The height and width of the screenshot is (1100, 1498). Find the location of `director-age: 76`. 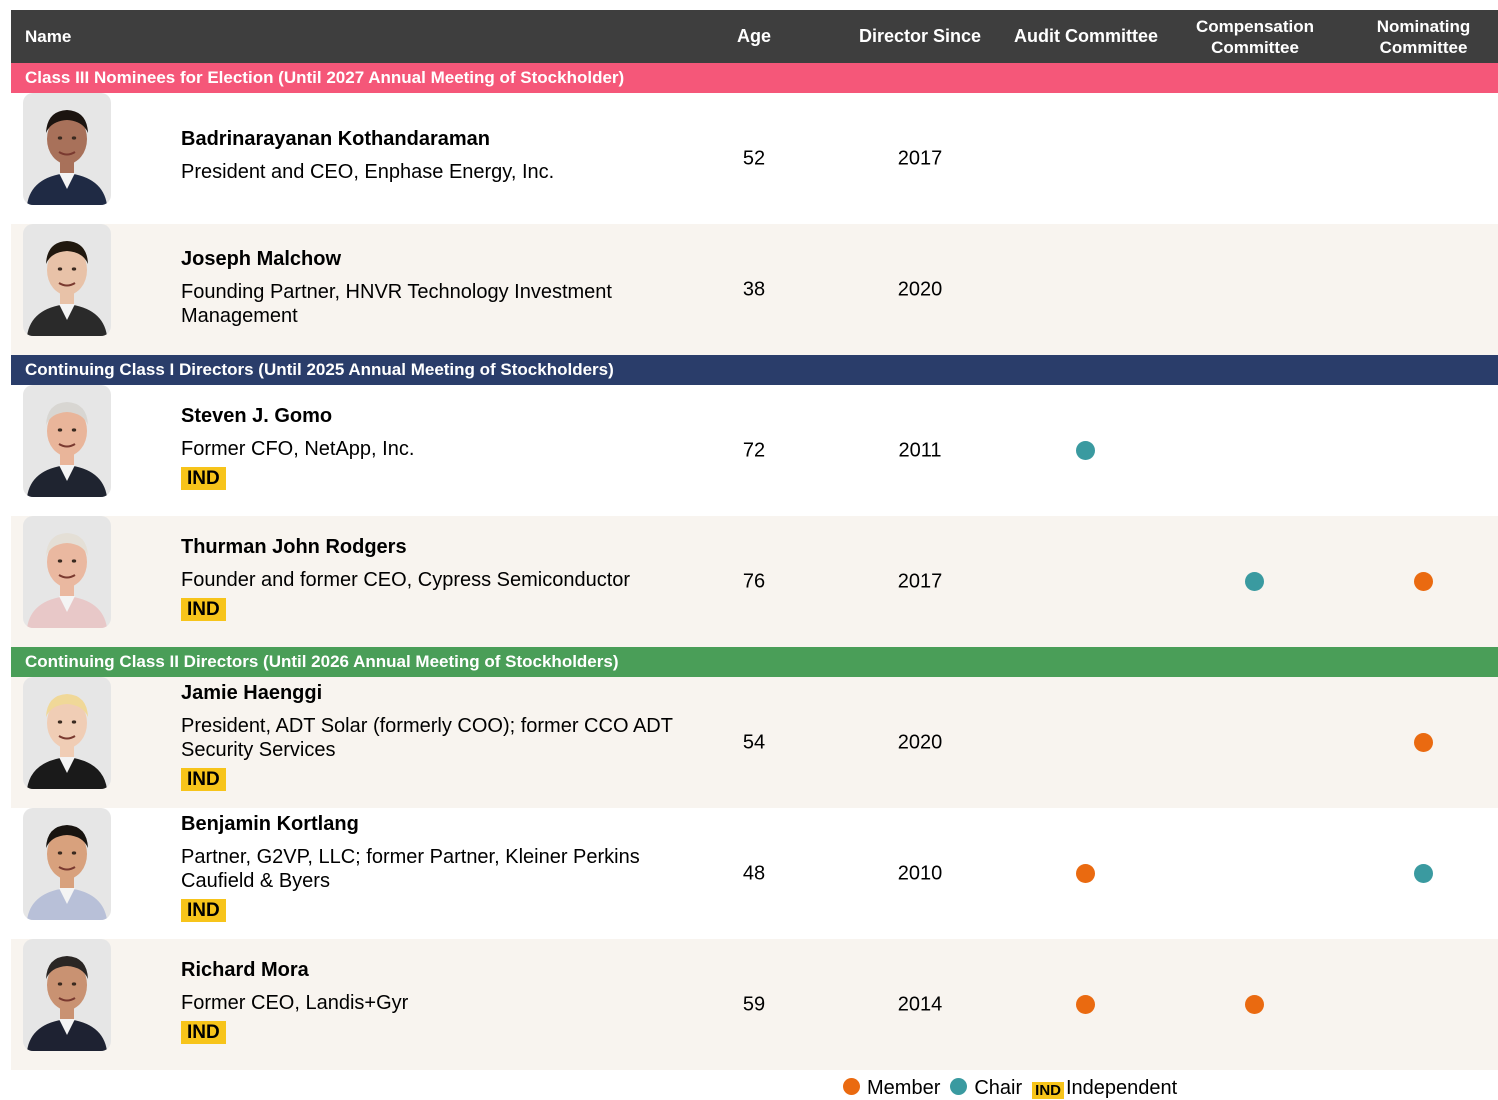

director-age: 76 is located at coordinates (754, 581).